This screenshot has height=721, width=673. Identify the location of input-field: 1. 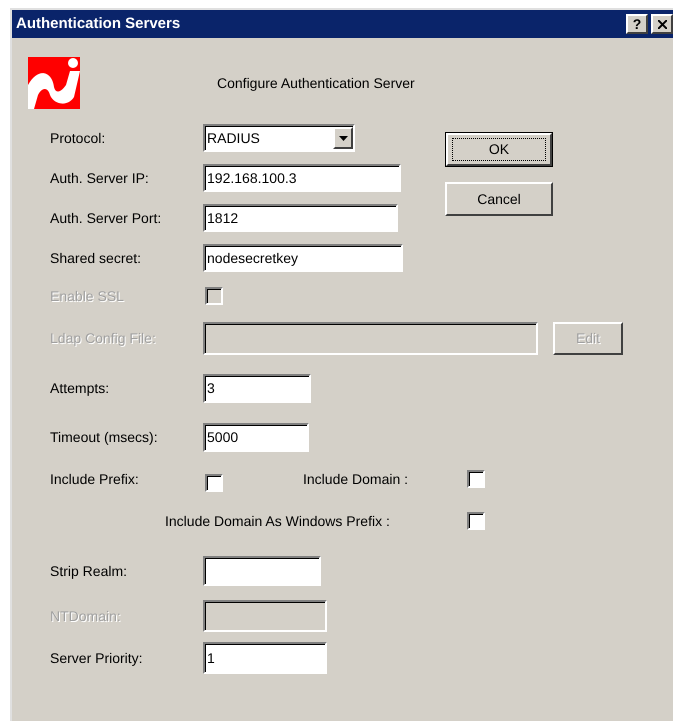
(265, 658).